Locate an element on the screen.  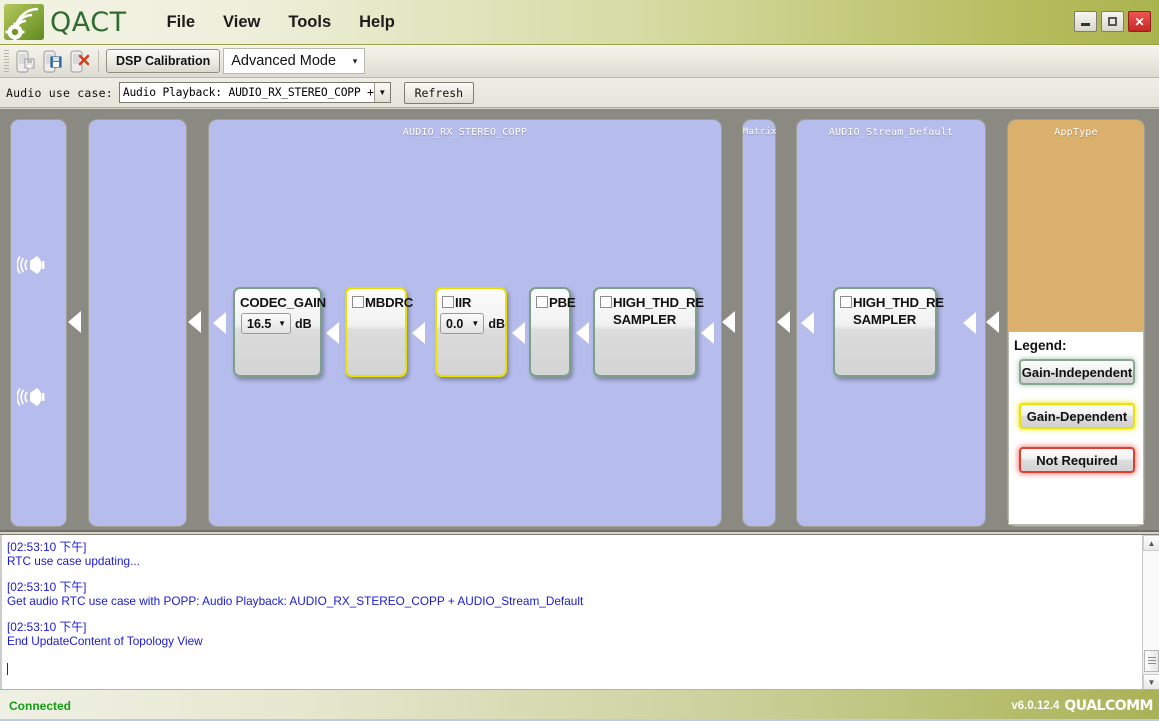
scroll-track is located at coordinates (1151, 601).